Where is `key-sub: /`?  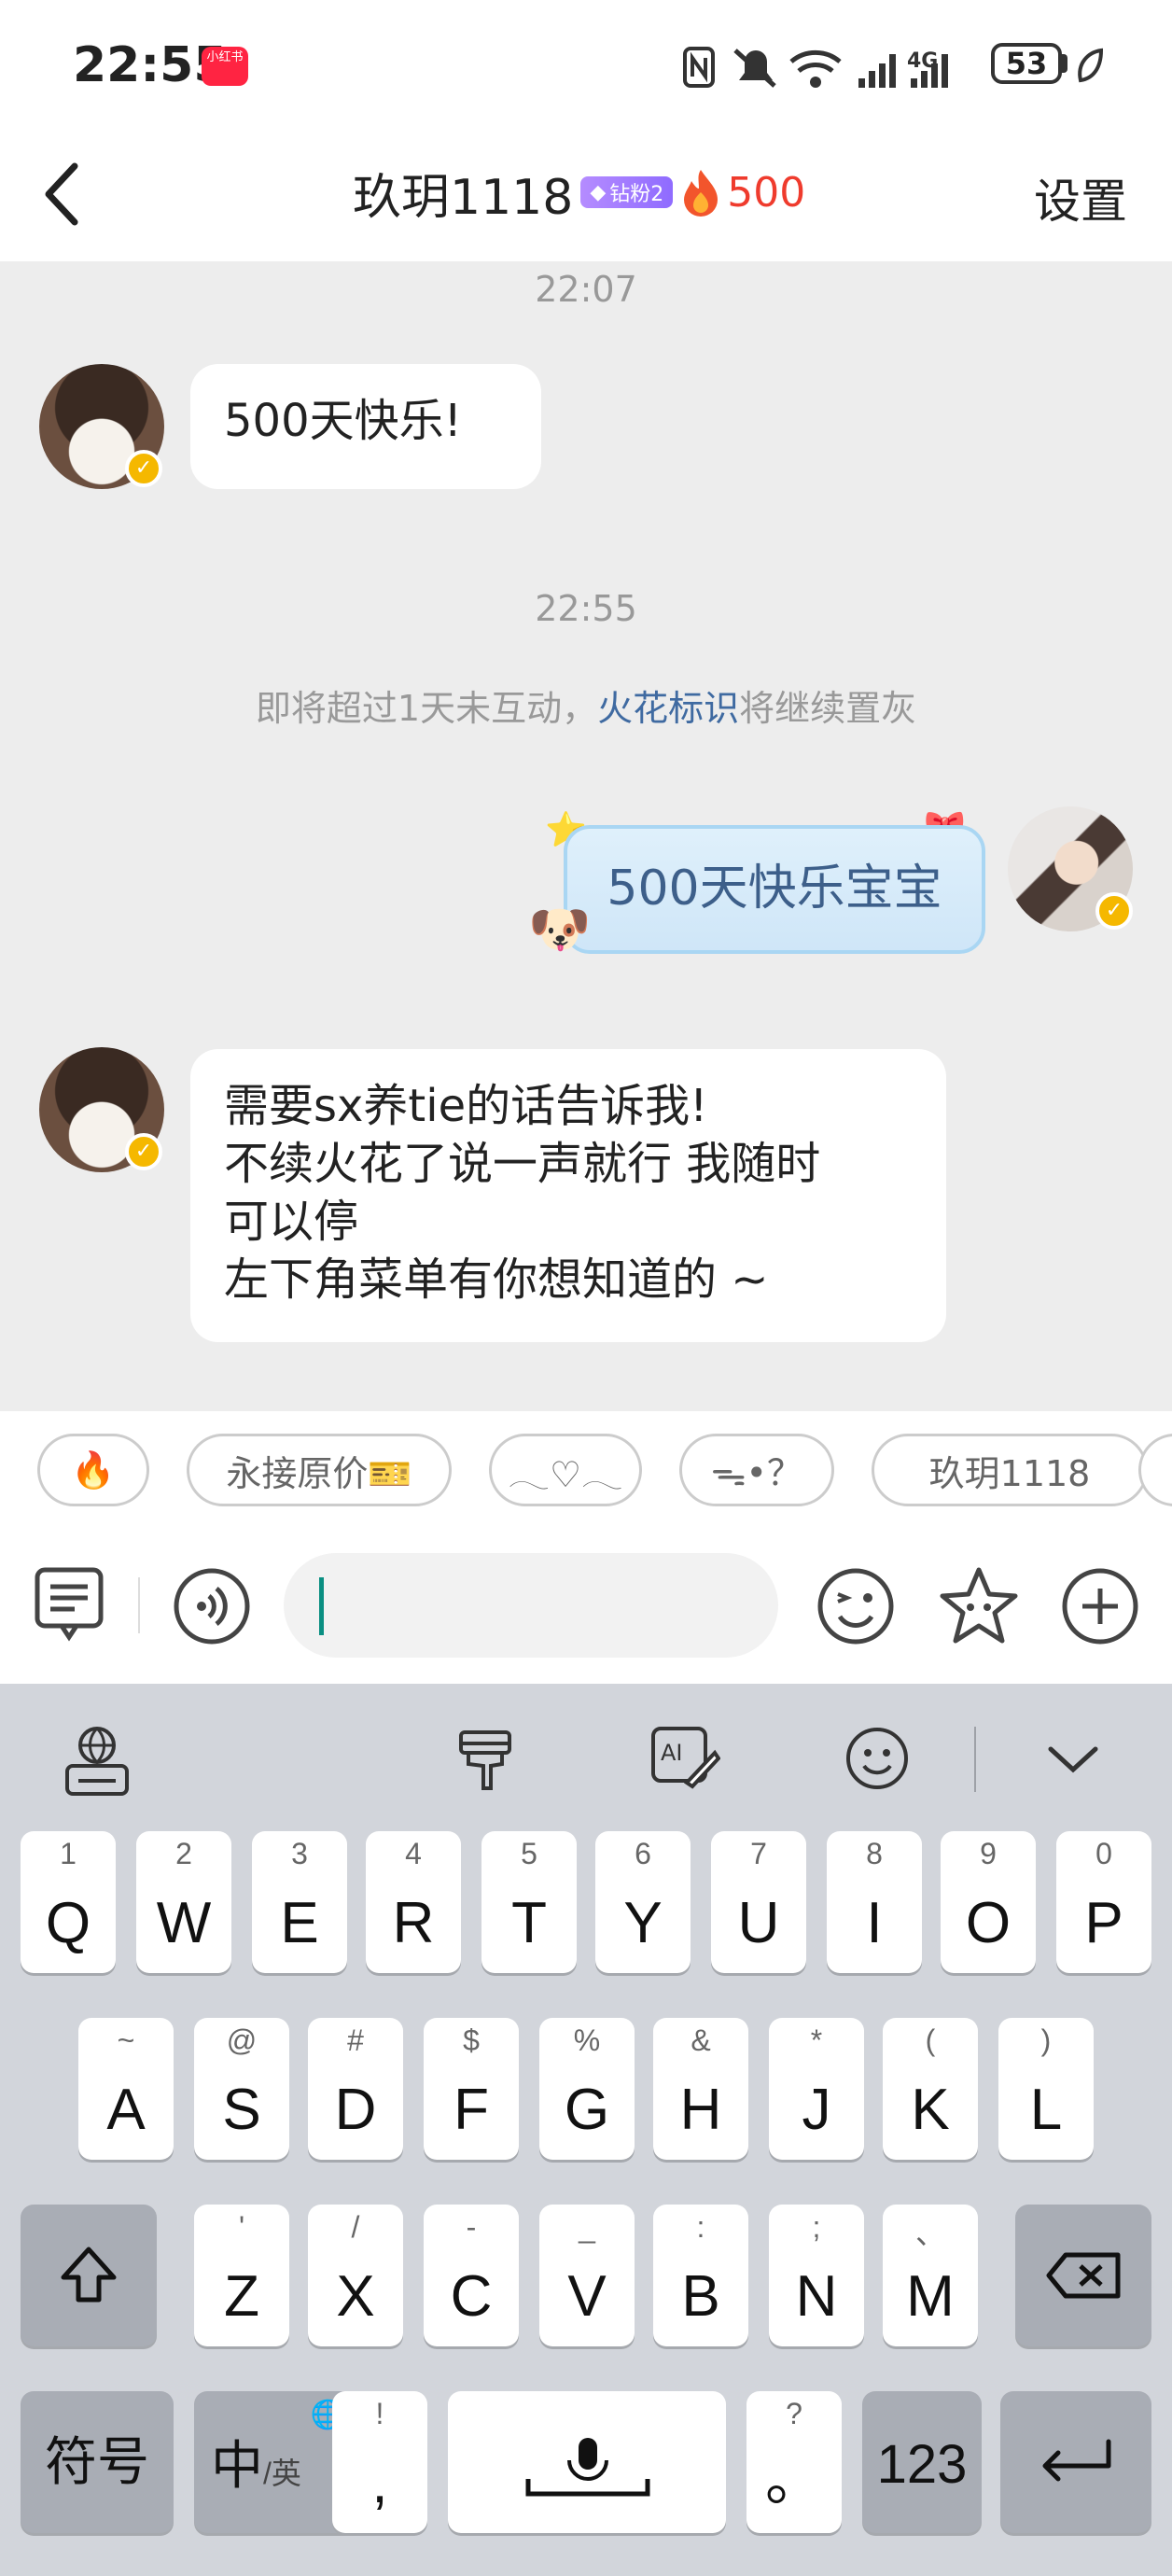
key-sub: / is located at coordinates (355, 2227).